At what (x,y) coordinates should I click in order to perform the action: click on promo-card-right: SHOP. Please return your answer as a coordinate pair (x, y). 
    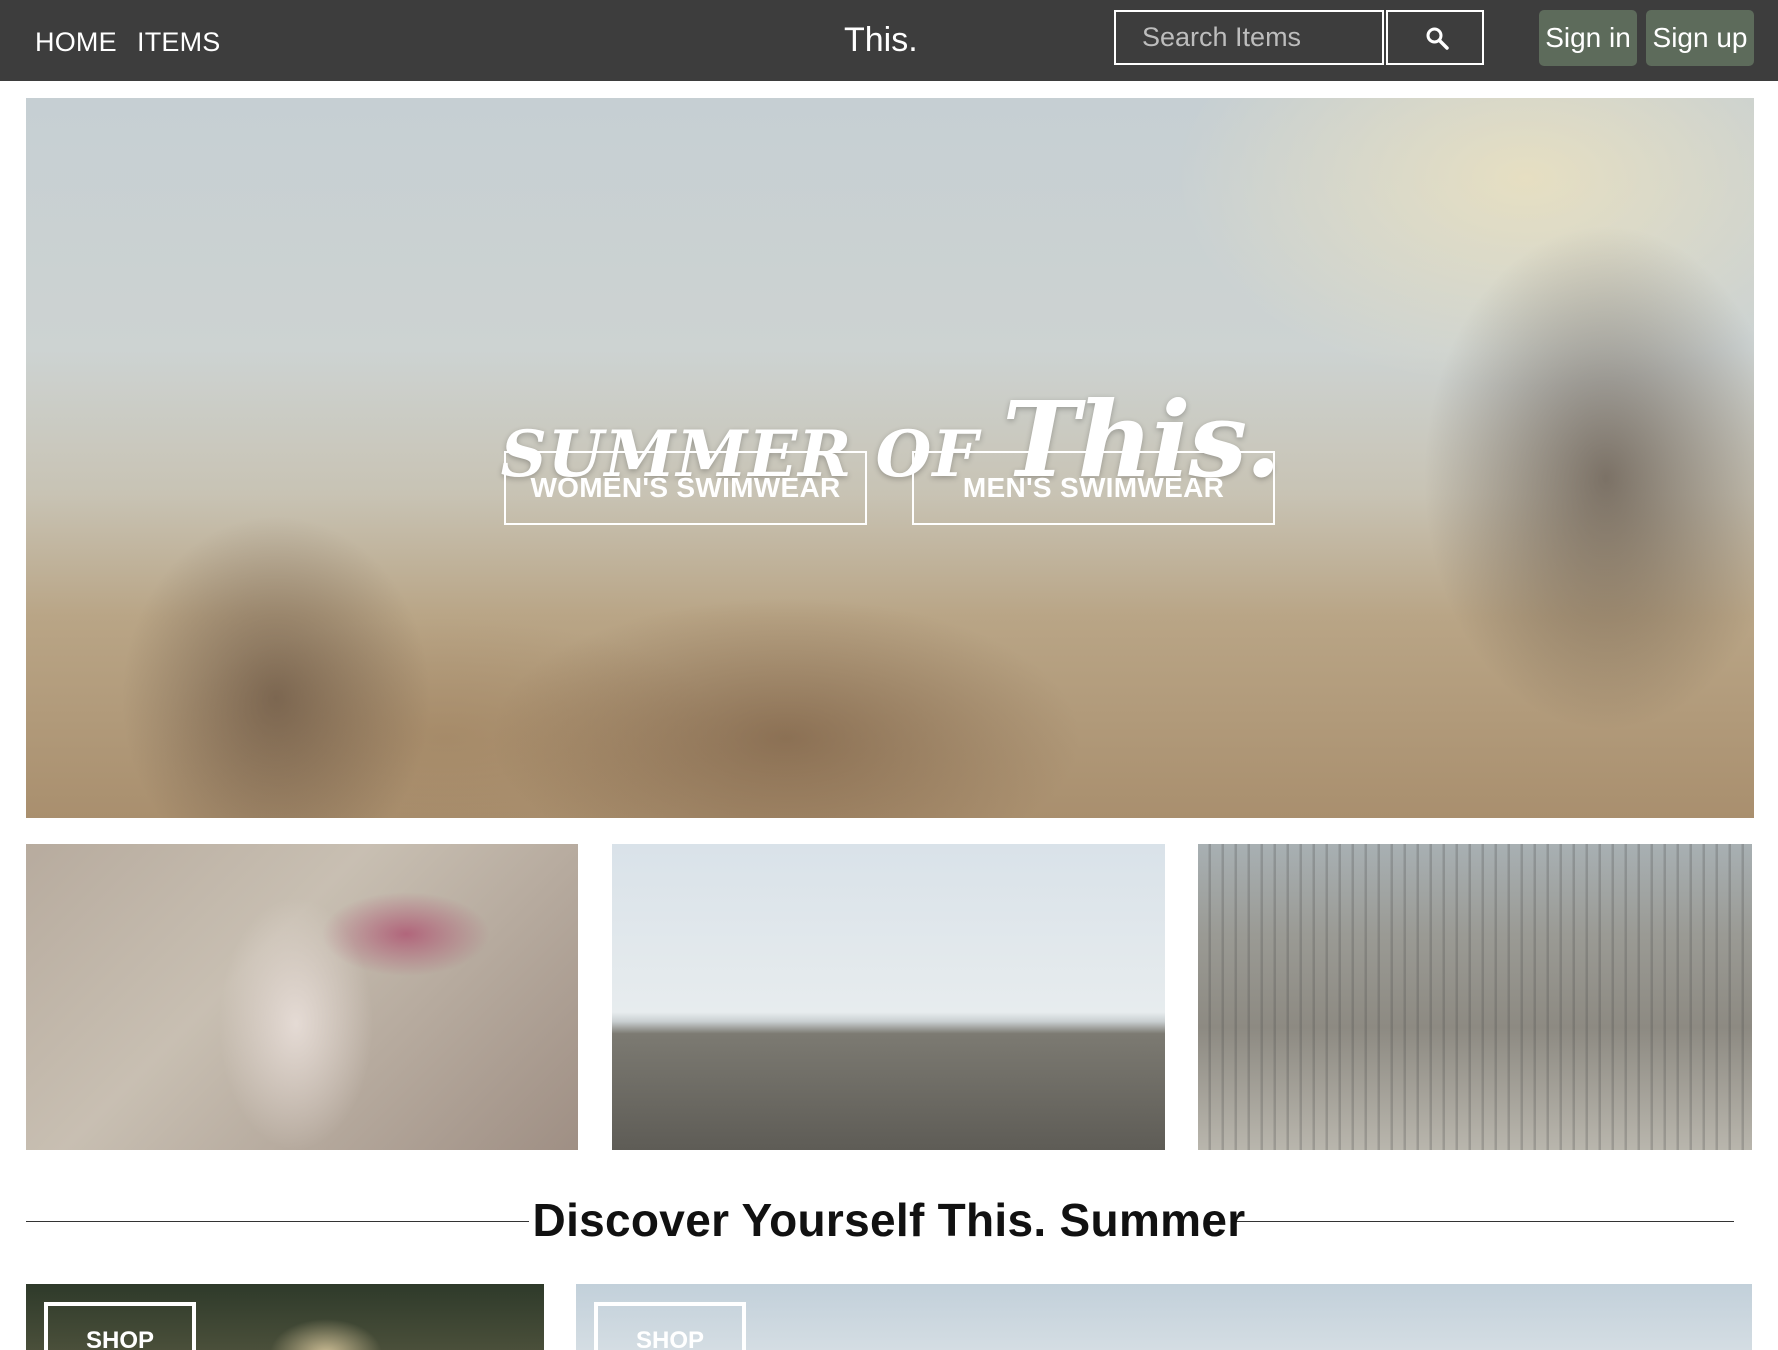
    Looking at the image, I should click on (1164, 1317).